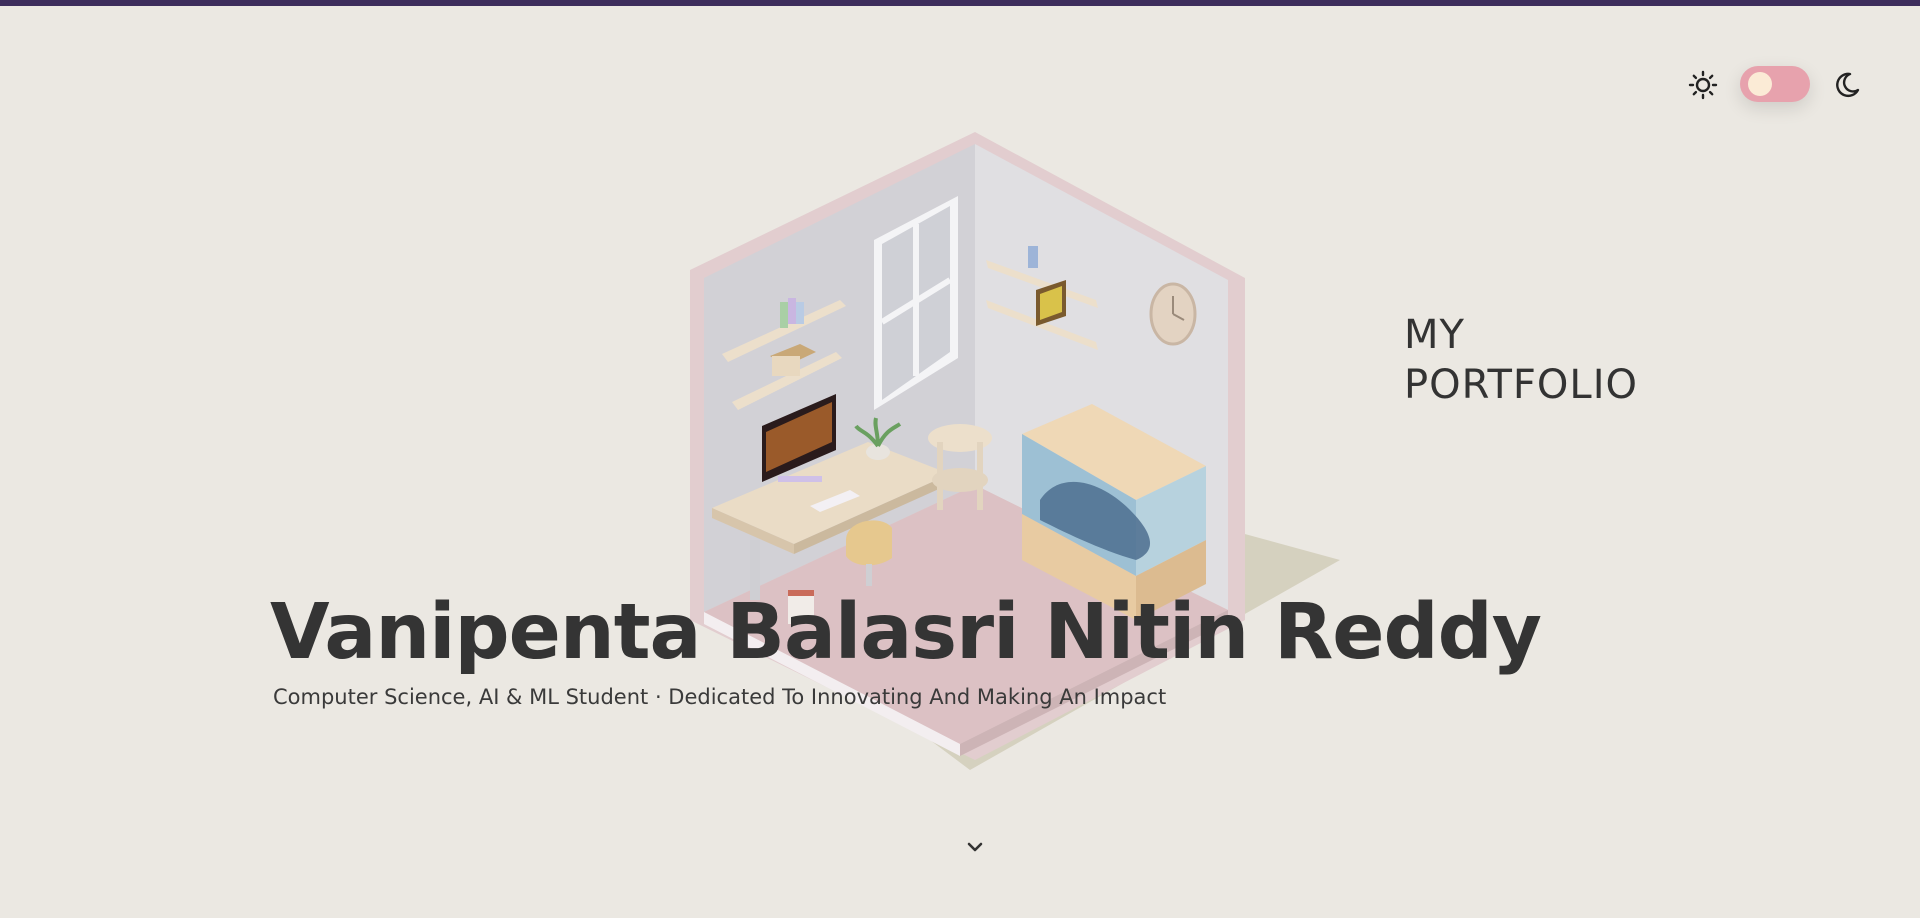 Image resolution: width=1920 pixels, height=918 pixels. Describe the element at coordinates (1521, 360) in the screenshot. I see `portfolio-label: MY PORTFOLIO` at that location.